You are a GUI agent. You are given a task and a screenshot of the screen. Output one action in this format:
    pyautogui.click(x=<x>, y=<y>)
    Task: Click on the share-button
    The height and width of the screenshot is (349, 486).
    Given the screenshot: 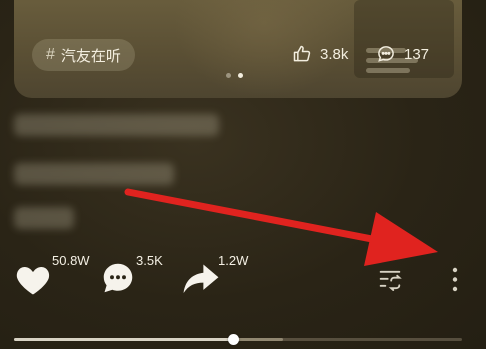 What is the action you would take?
    pyautogui.click(x=201, y=278)
    